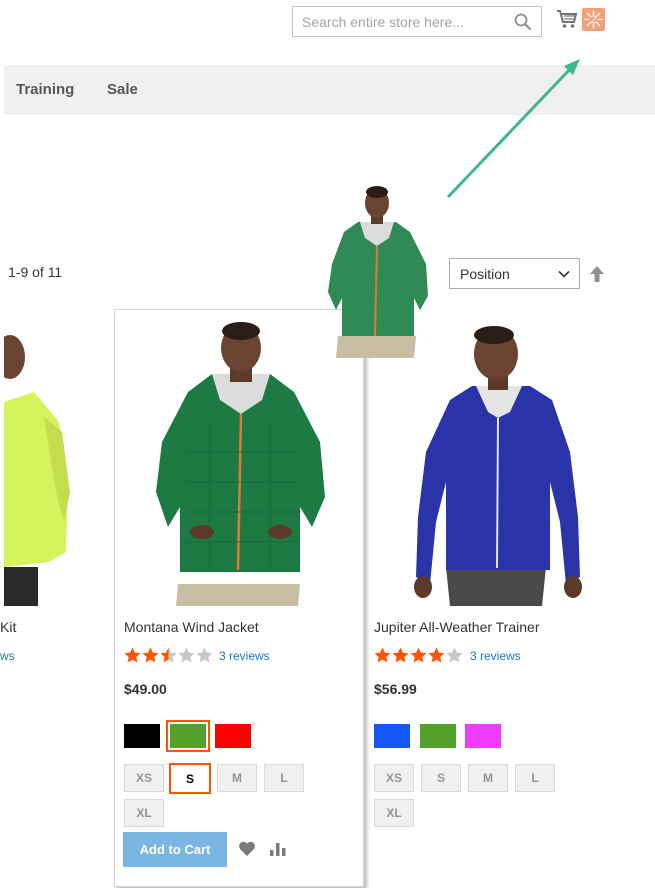 This screenshot has height=888, width=655. I want to click on arrow-up-icon, so click(597, 274).